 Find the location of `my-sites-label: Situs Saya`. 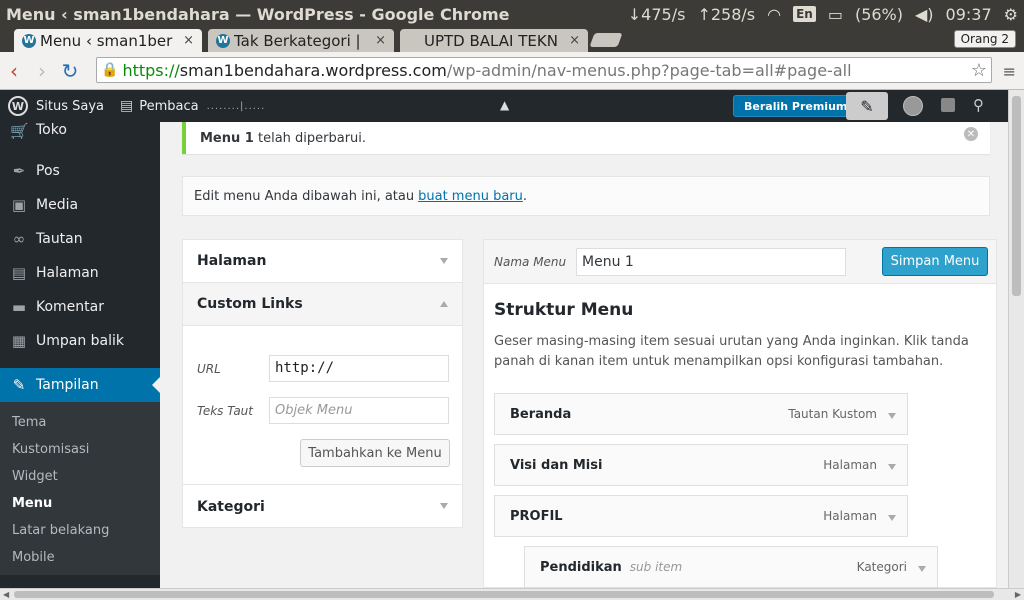

my-sites-label: Situs Saya is located at coordinates (70, 106).